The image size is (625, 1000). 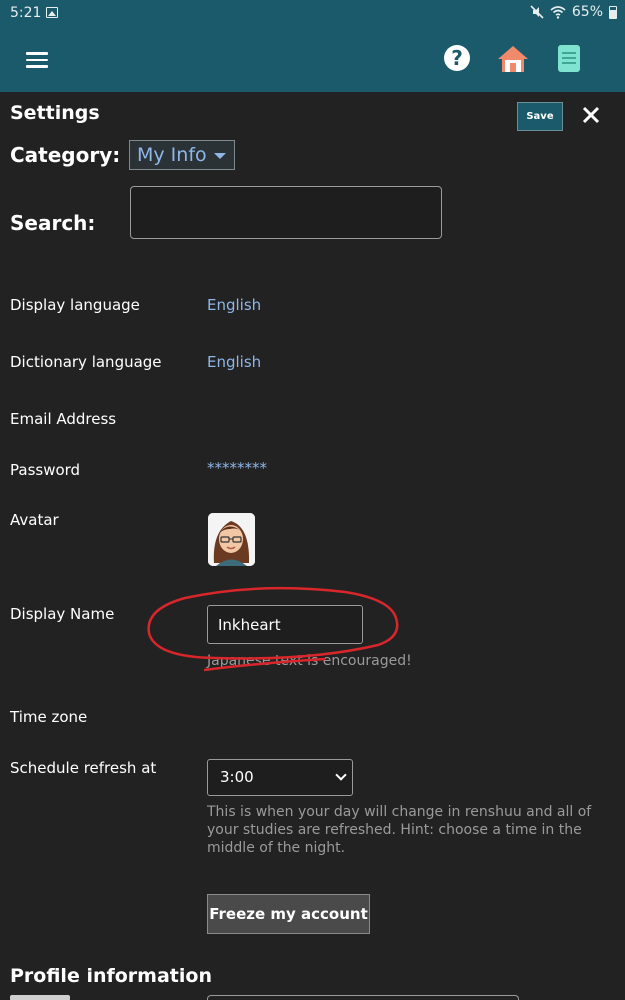 What do you see at coordinates (280, 777) in the screenshot?
I see `schedule-select: 3:00` at bounding box center [280, 777].